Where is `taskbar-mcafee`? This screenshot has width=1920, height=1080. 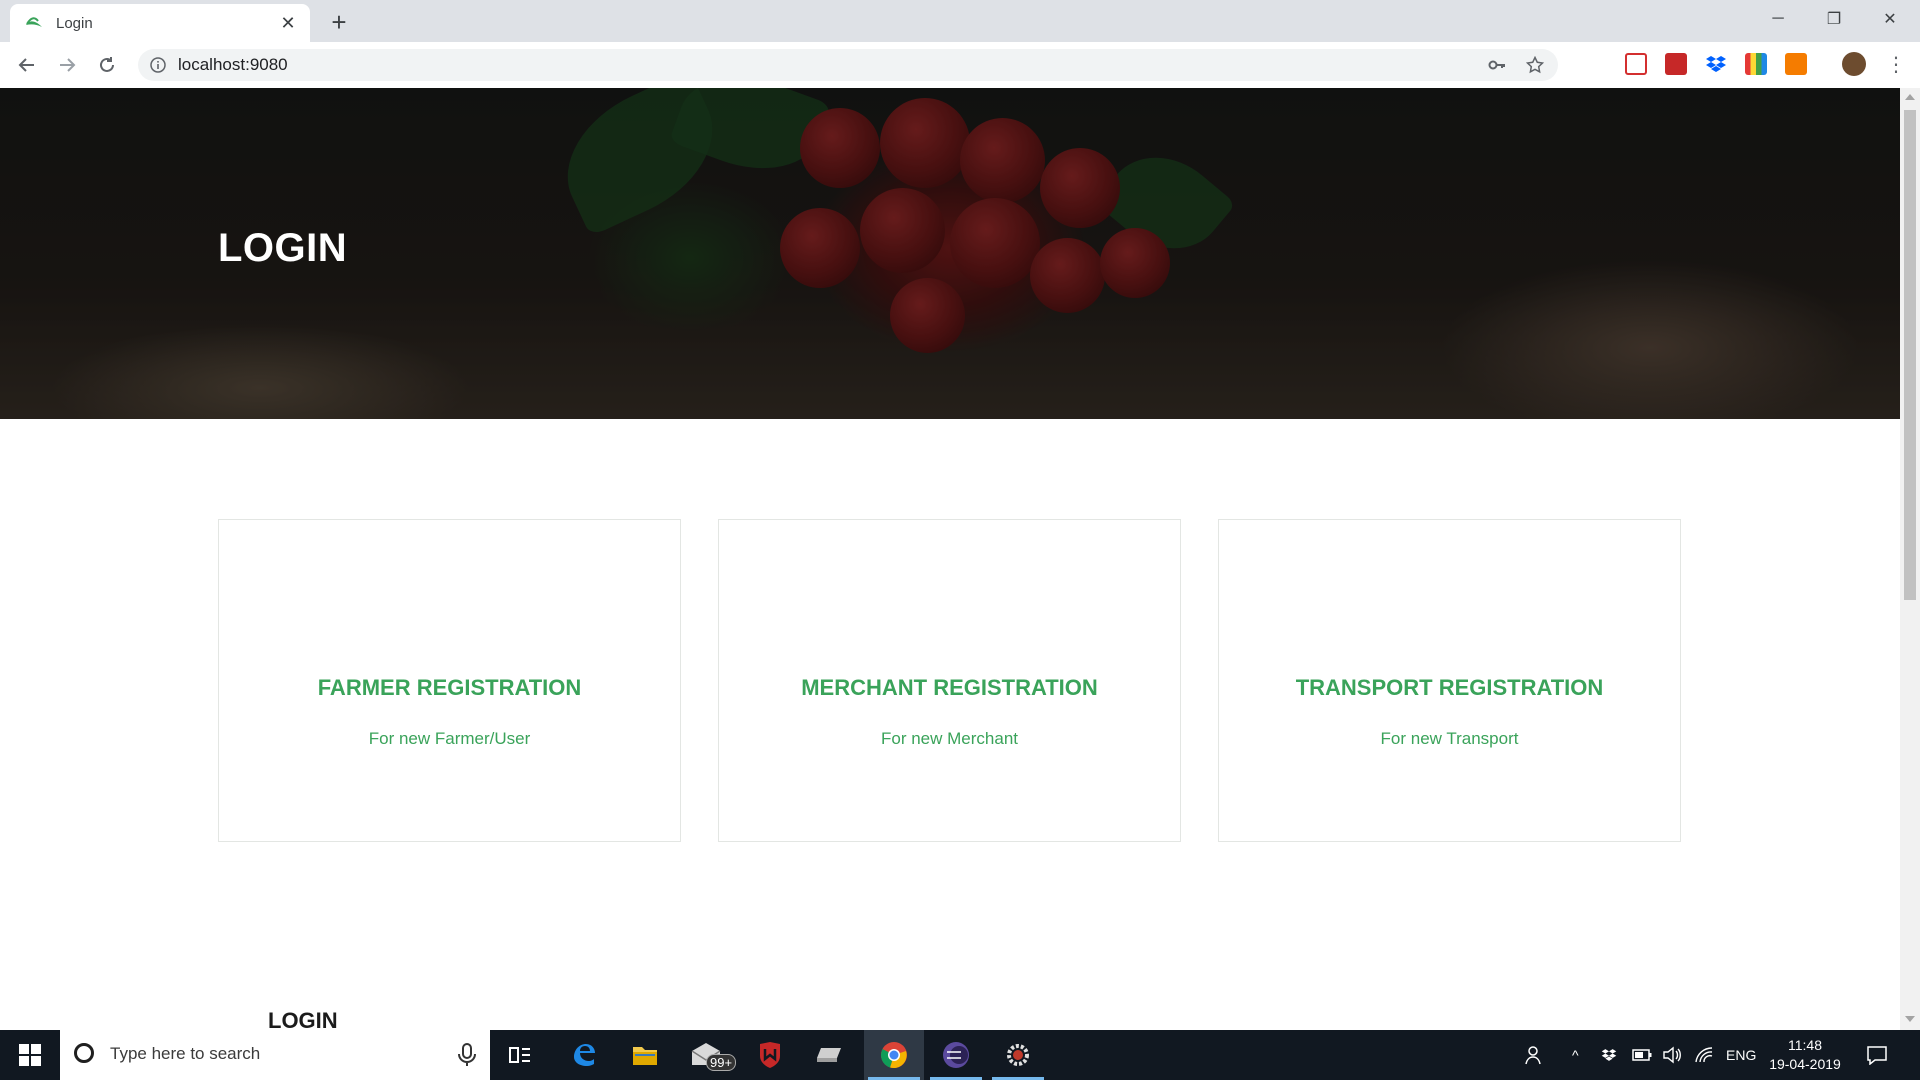 taskbar-mcafee is located at coordinates (770, 1055).